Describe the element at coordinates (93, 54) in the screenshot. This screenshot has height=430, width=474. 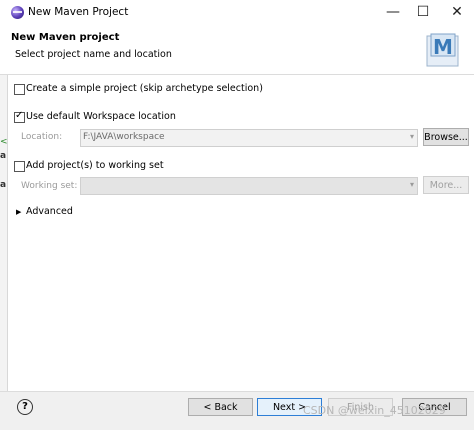
I see `page-subtitle: Select project name and location` at that location.